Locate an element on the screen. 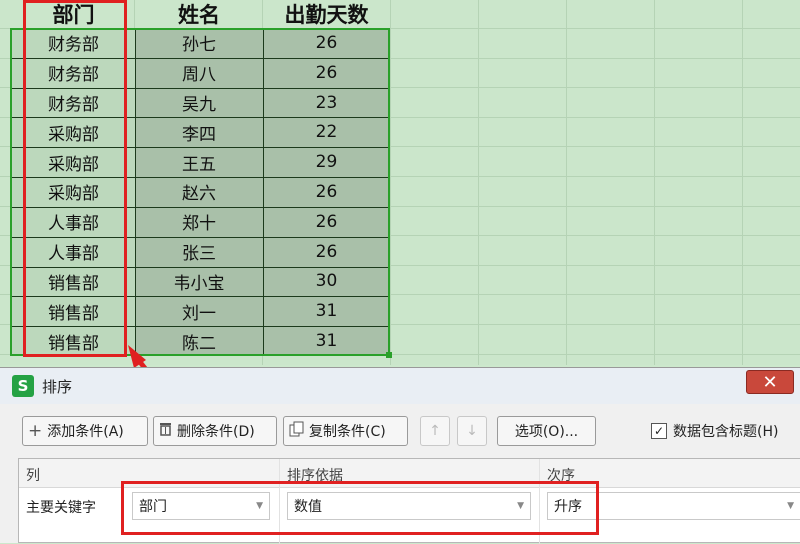 This screenshot has height=544, width=800. arrow-up-icon: ↑ is located at coordinates (435, 431).